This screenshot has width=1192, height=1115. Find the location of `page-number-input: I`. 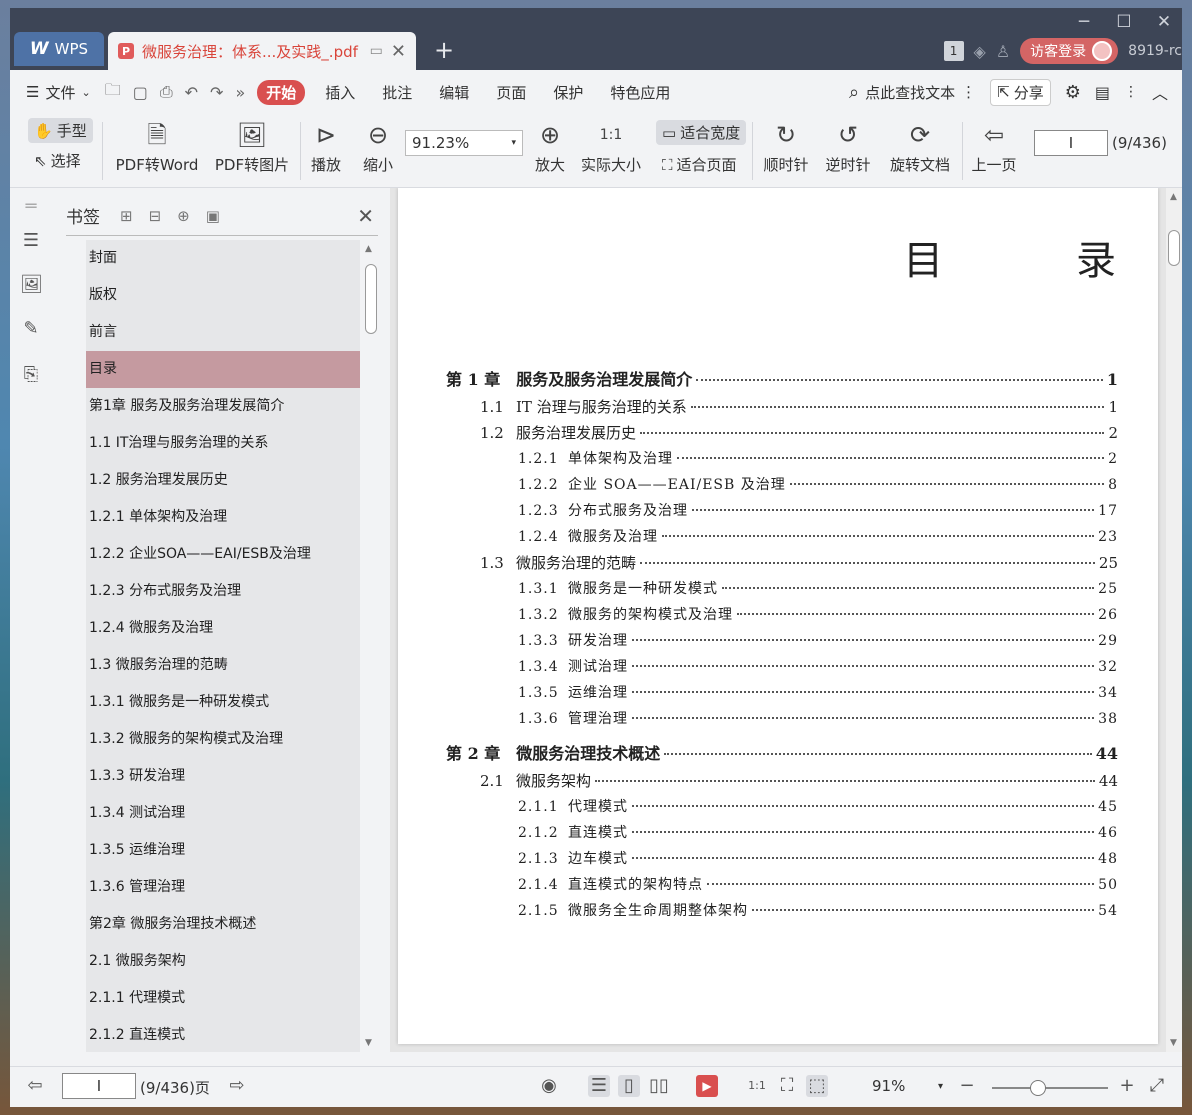

page-number-input: I is located at coordinates (1071, 143).